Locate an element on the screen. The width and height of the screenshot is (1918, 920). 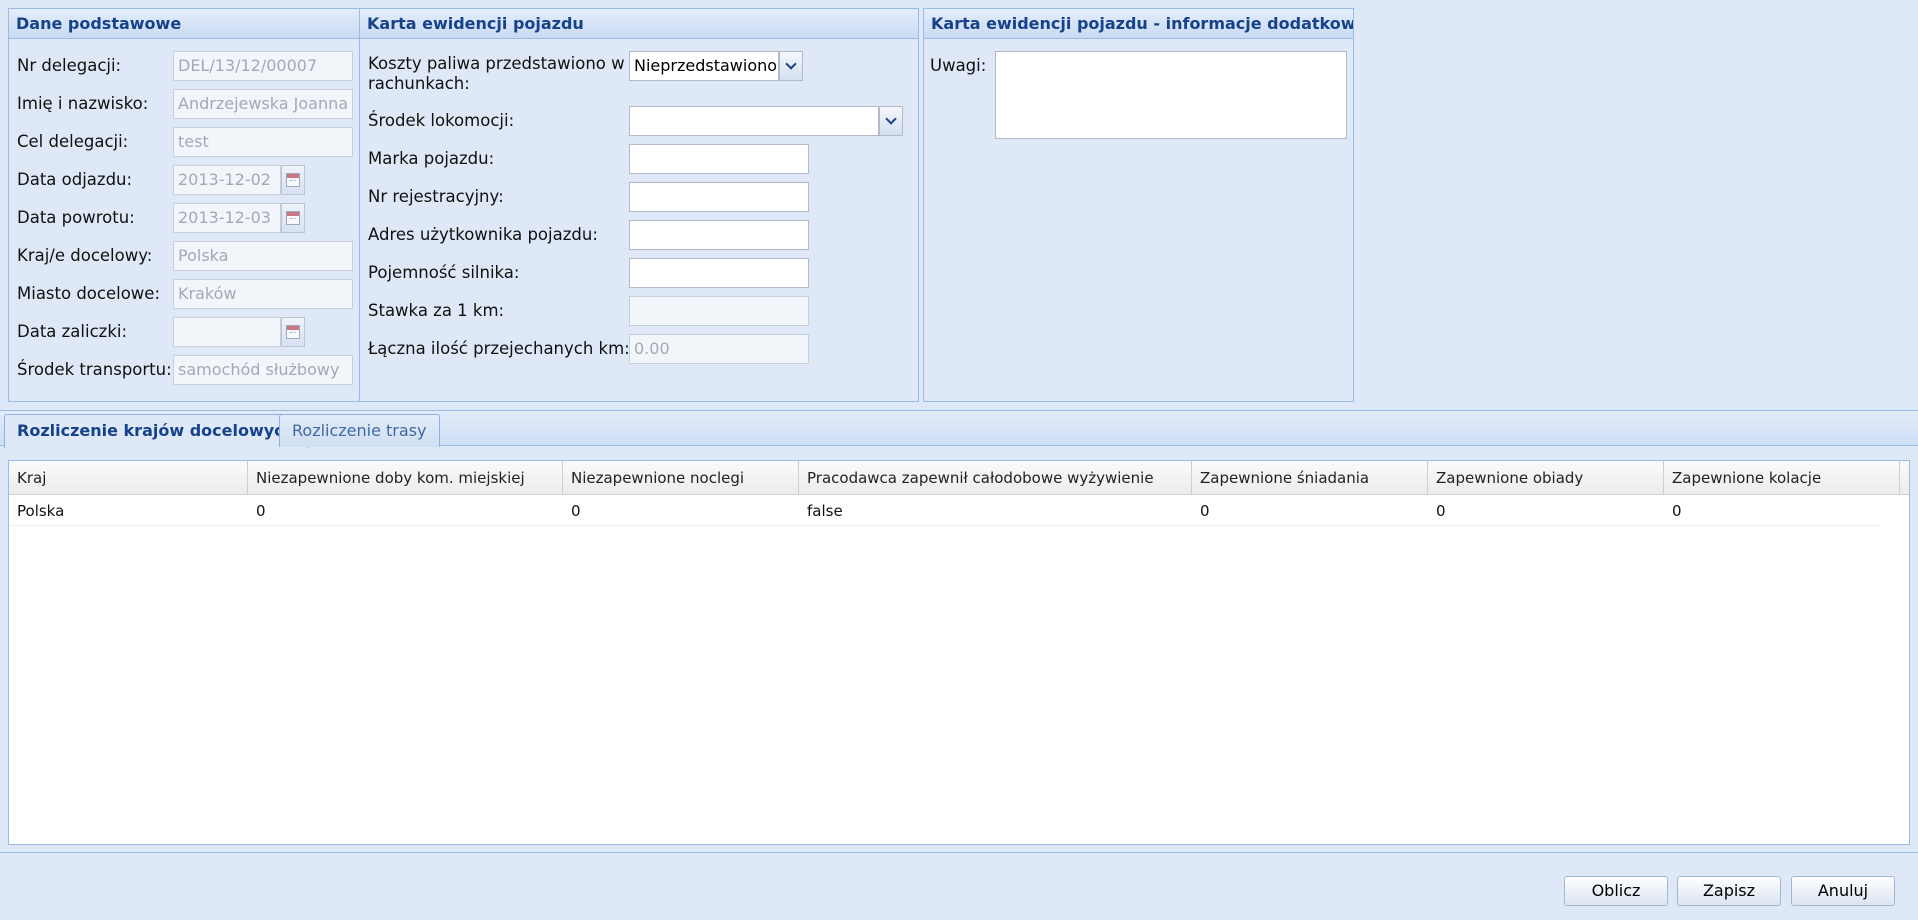
transport-means-select is located at coordinates (754, 121).